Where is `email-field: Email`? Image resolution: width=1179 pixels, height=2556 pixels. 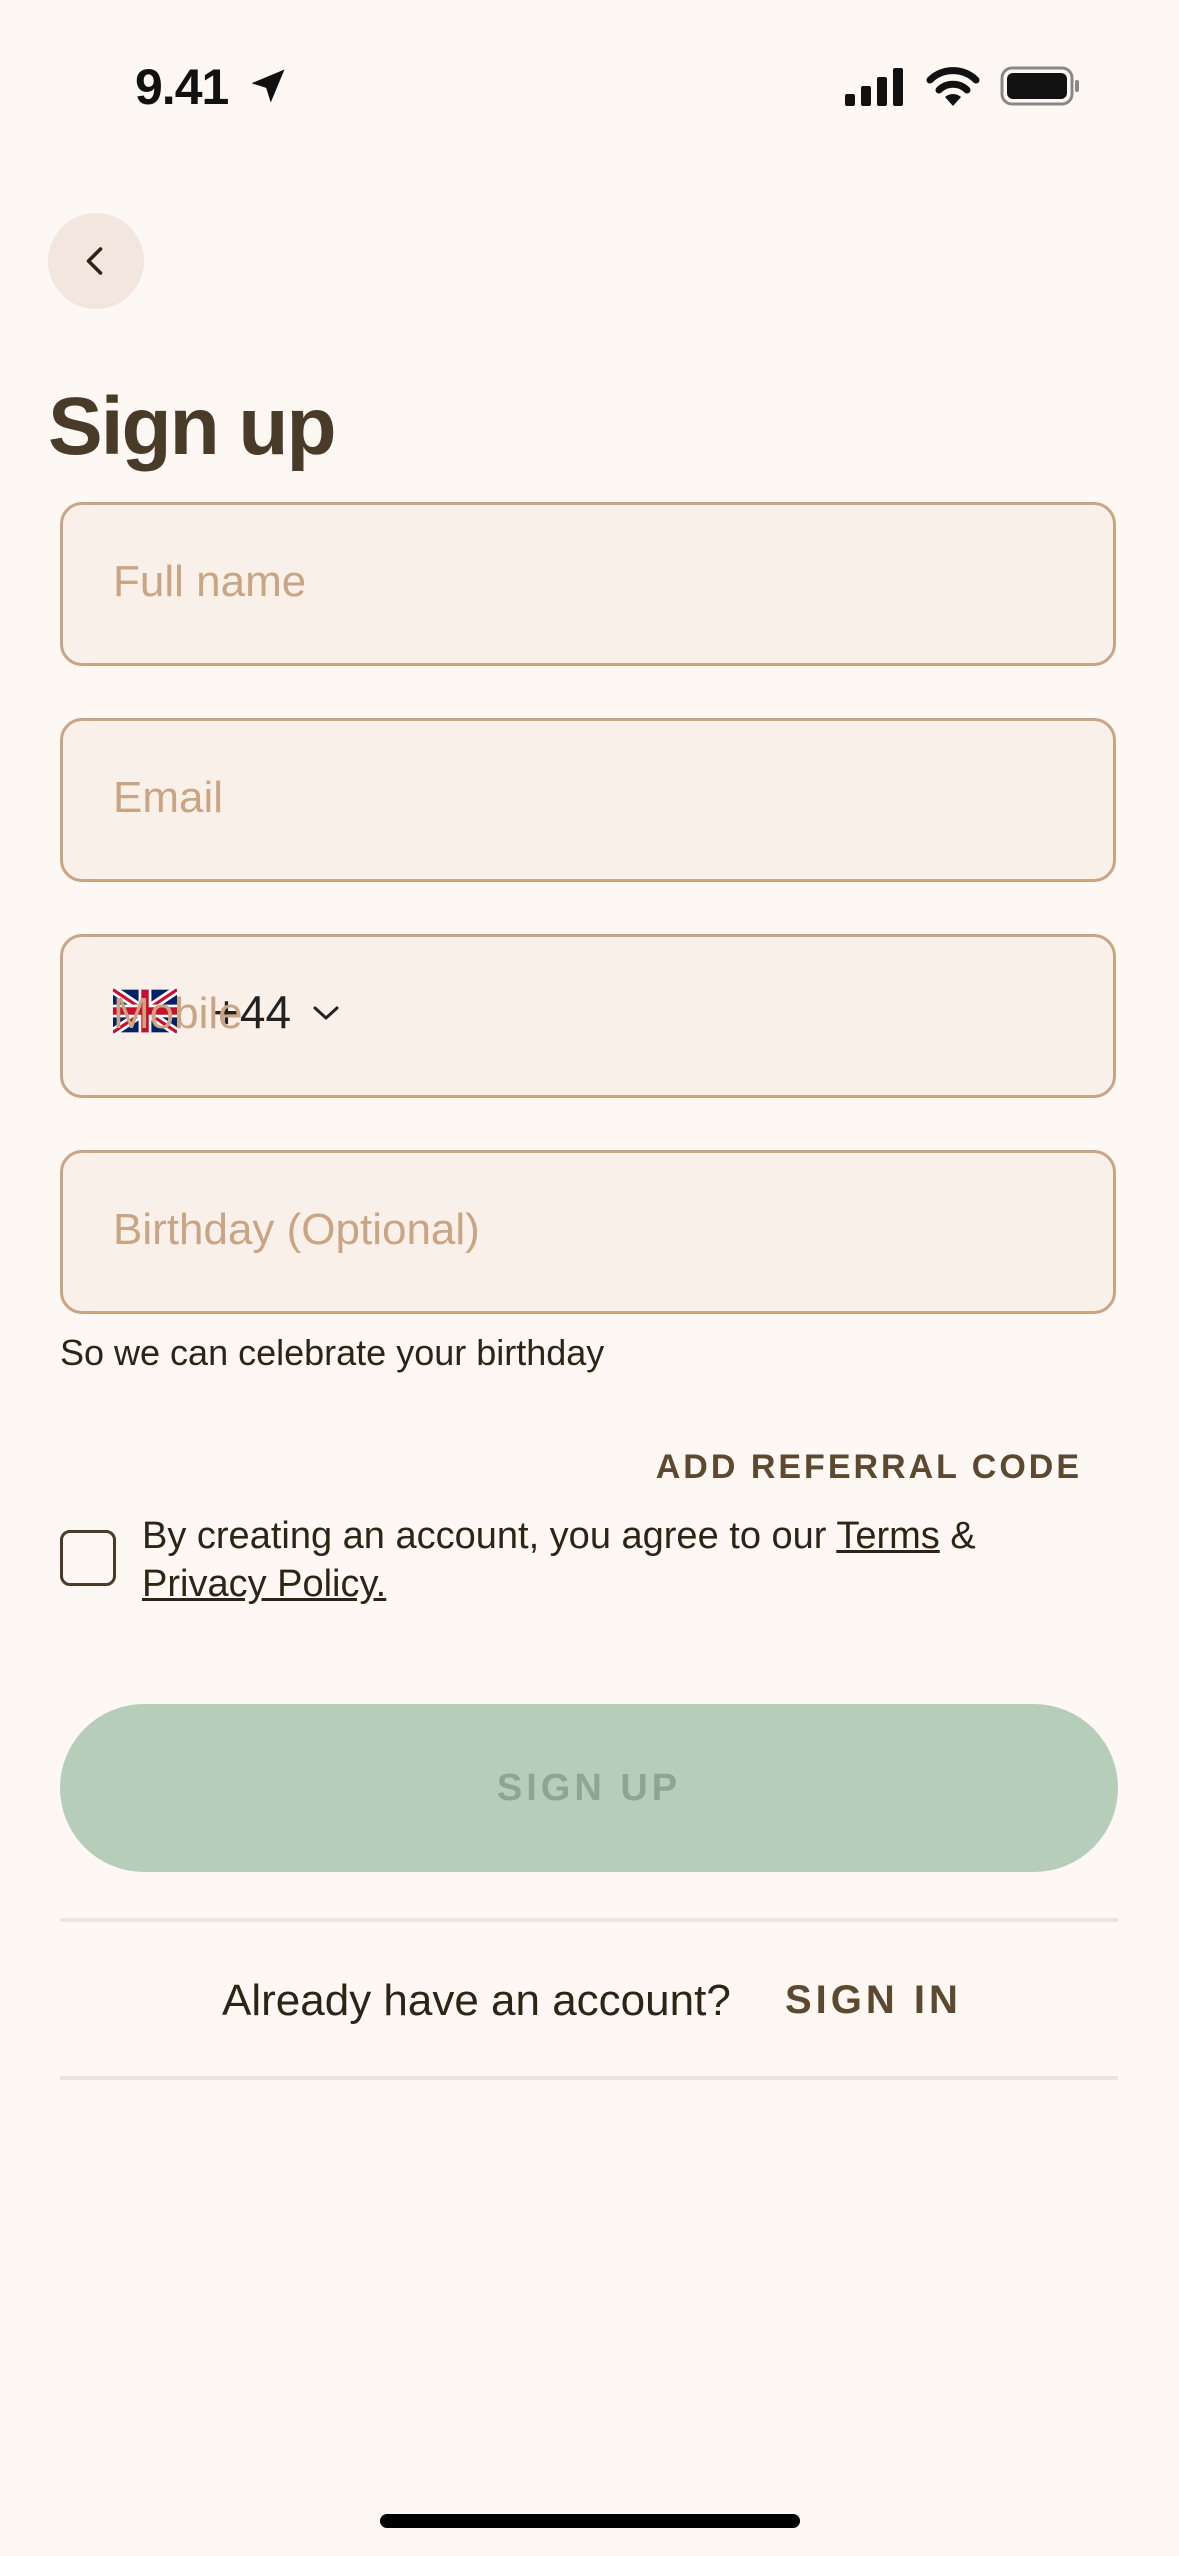
email-field: Email is located at coordinates (588, 800).